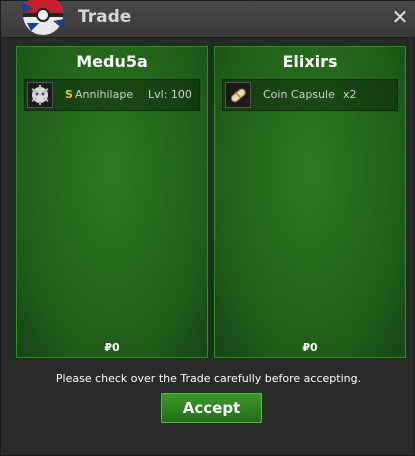 This screenshot has width=415, height=456. I want to click on item-name: Annihilape, so click(104, 94).